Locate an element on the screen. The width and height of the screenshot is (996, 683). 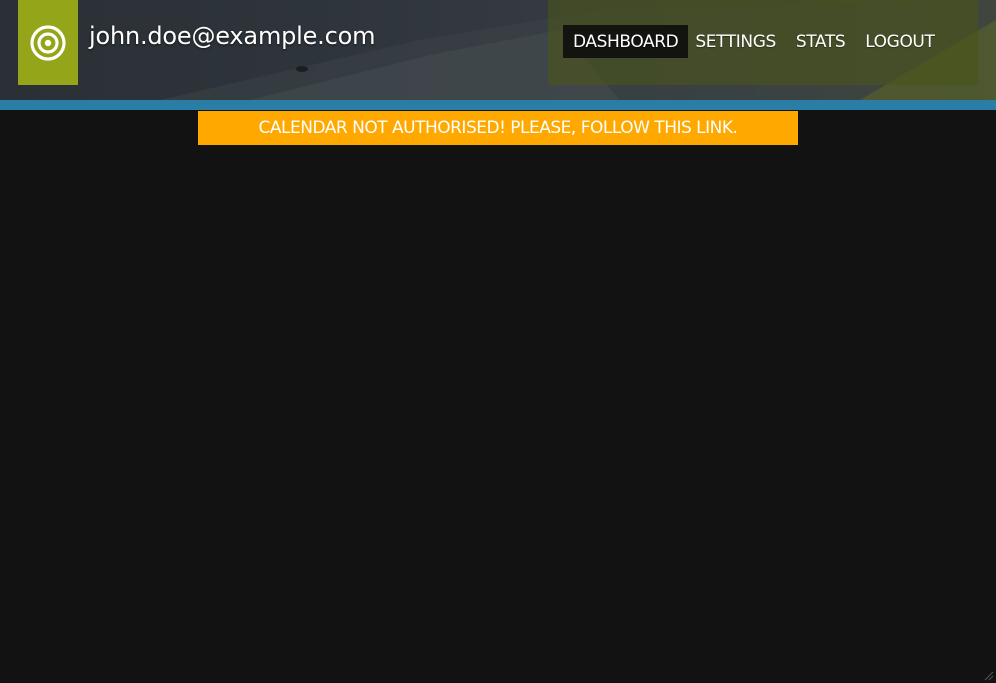
resize-grip-icon is located at coordinates (989, 676).